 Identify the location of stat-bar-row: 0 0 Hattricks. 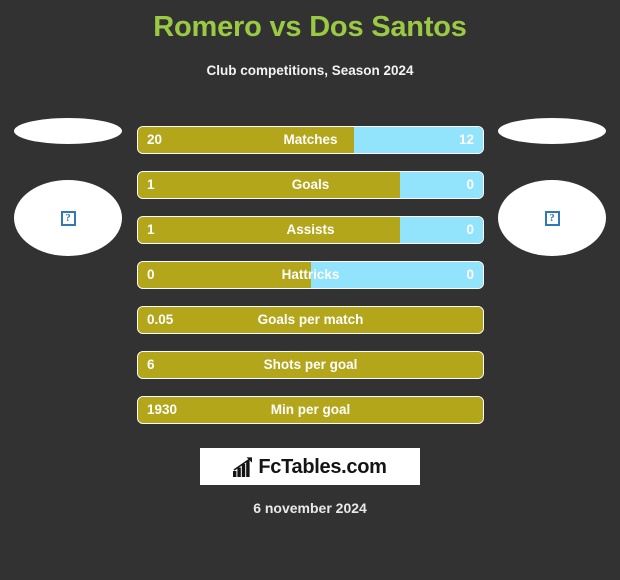
(310, 275).